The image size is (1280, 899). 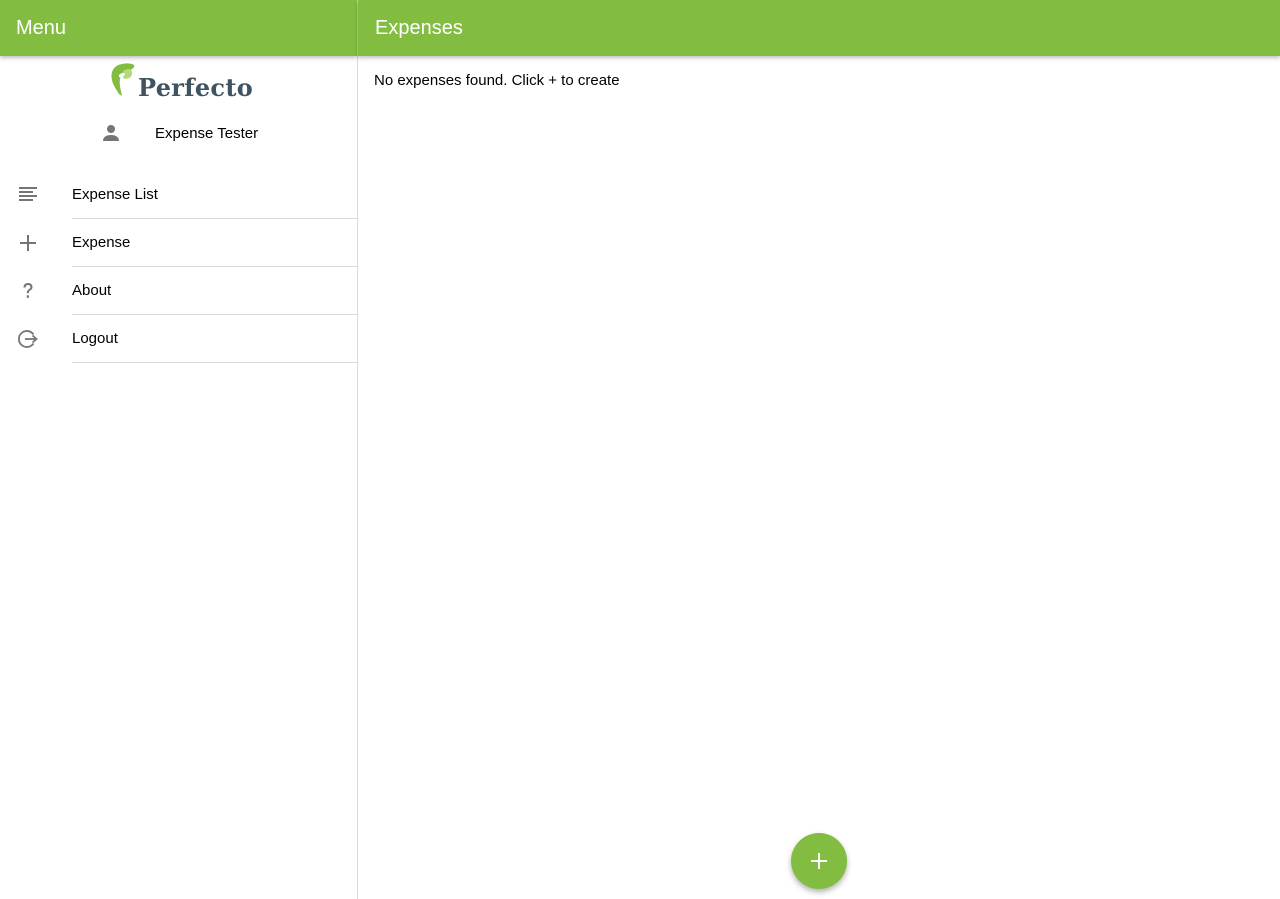 I want to click on sidebar-header: Menu, so click(x=178, y=28).